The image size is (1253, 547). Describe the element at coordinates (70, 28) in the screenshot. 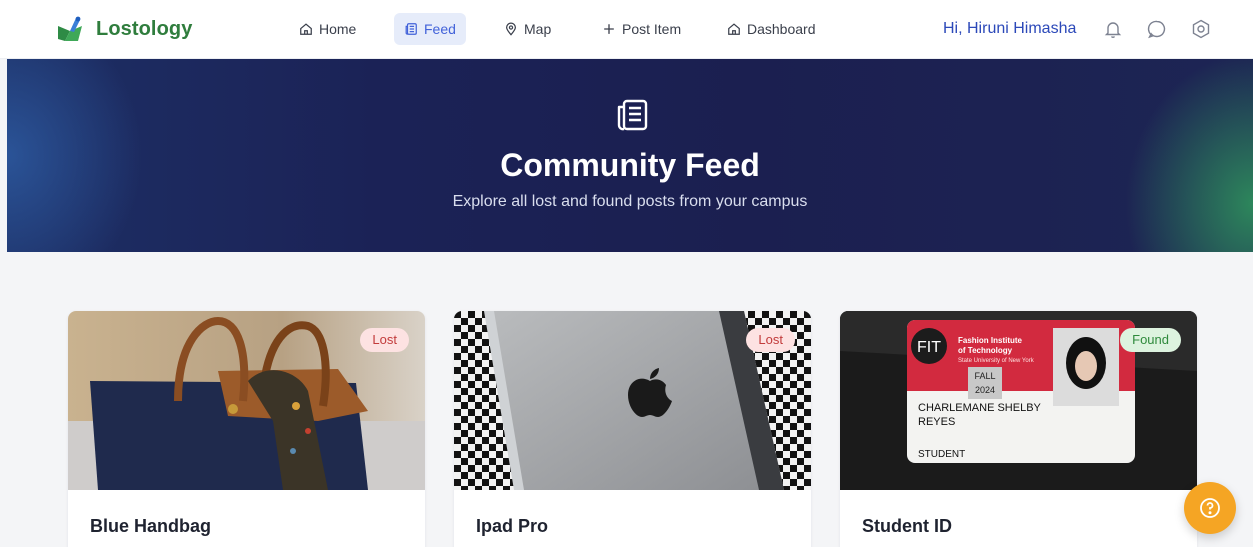

I see `logo-icon` at that location.